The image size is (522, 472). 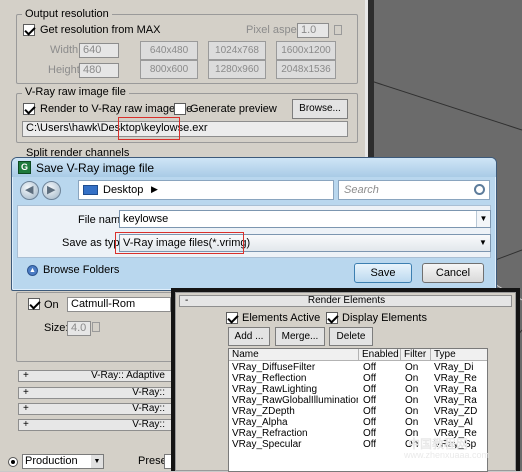 What do you see at coordinates (123, 190) in the screenshot?
I see `address-location: Desktop` at bounding box center [123, 190].